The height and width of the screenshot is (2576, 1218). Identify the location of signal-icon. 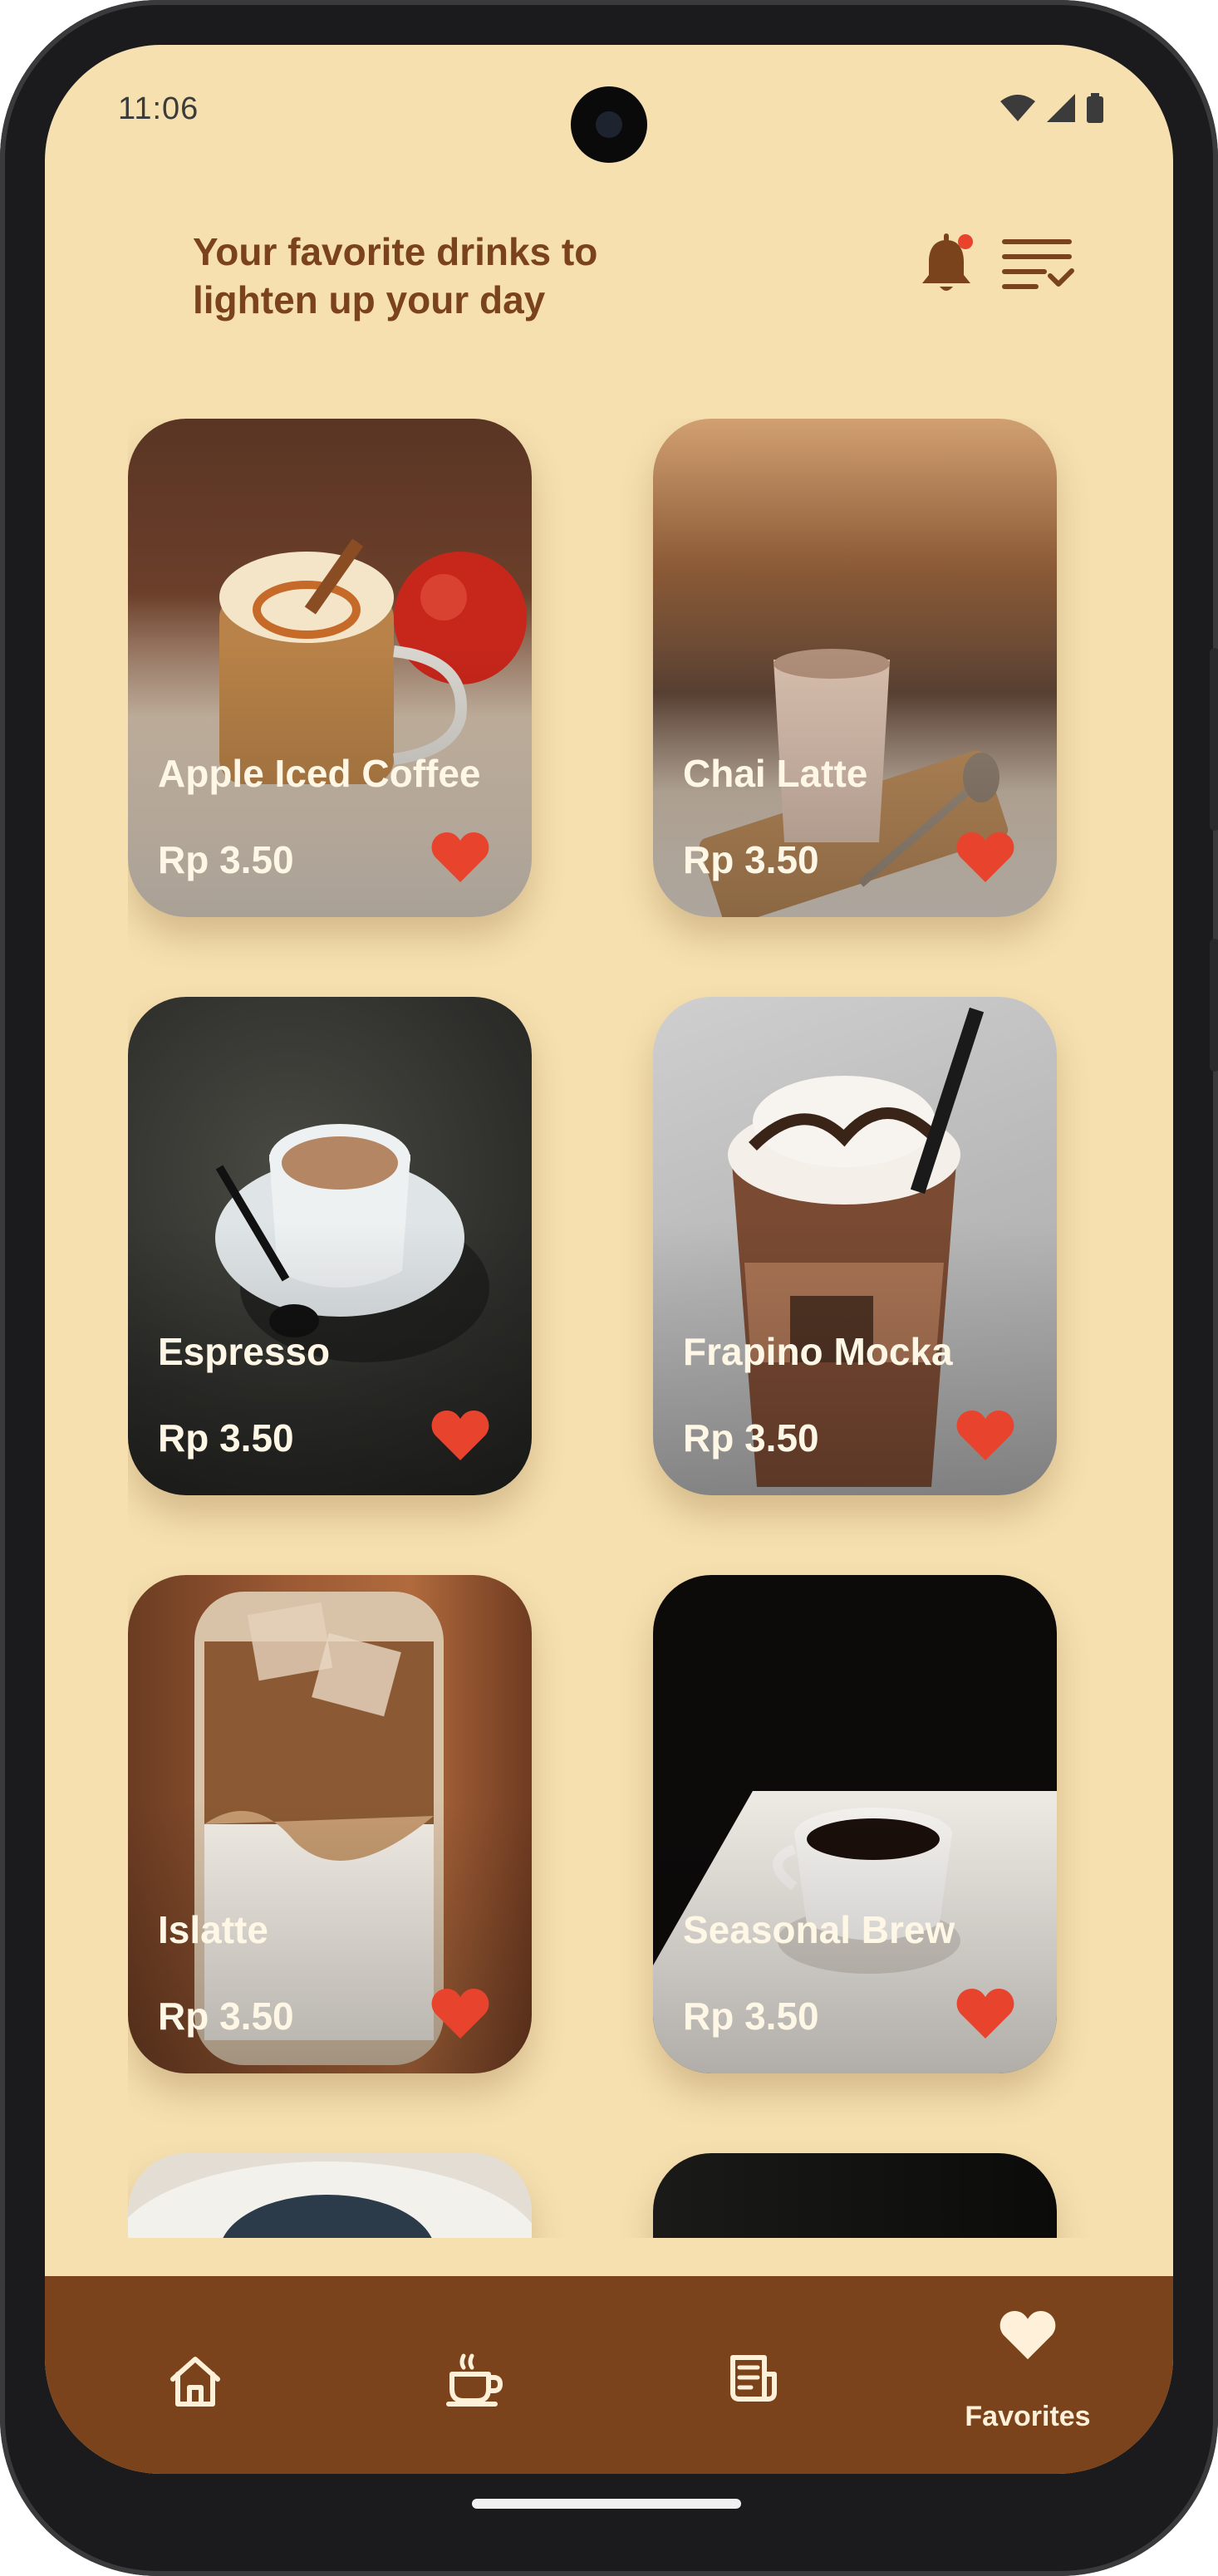
(1061, 108).